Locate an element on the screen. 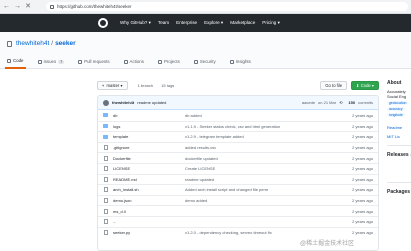 The width and height of the screenshot is (411, 251). tab-security: Security is located at coordinates (205, 61).